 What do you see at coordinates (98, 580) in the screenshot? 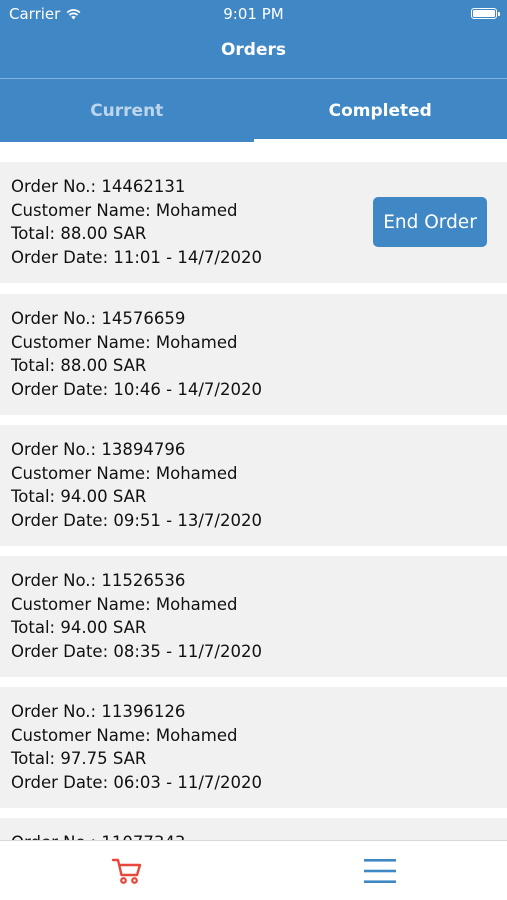
I see `order-number: Order No.: 11526536` at bounding box center [98, 580].